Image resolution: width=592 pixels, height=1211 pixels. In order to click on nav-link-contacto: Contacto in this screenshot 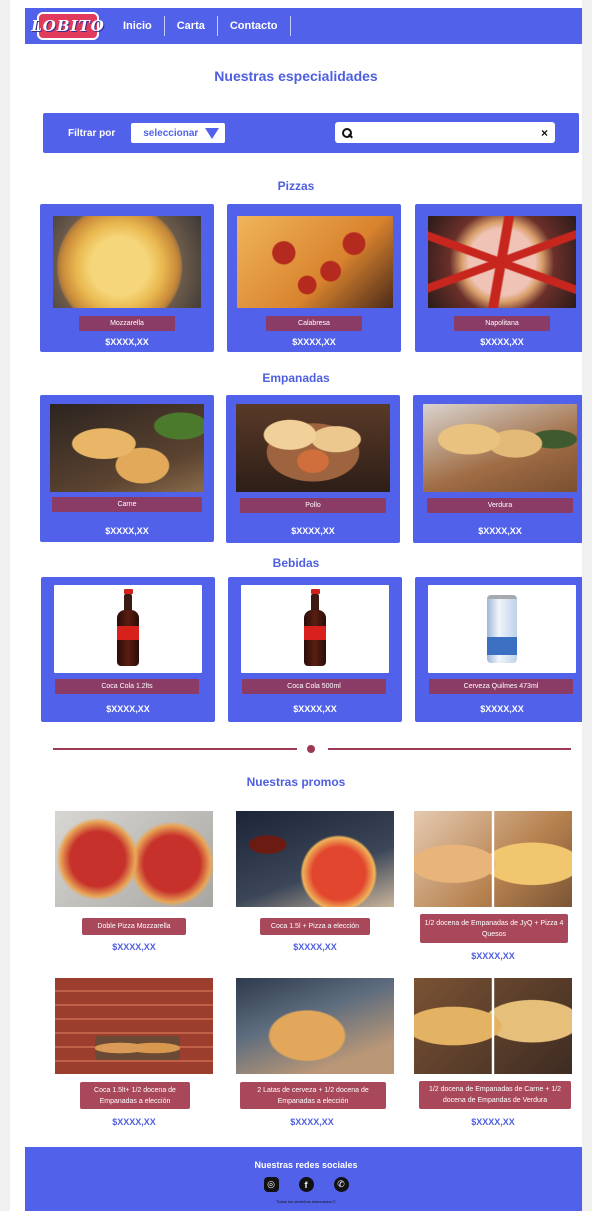, I will do `click(254, 26)`.